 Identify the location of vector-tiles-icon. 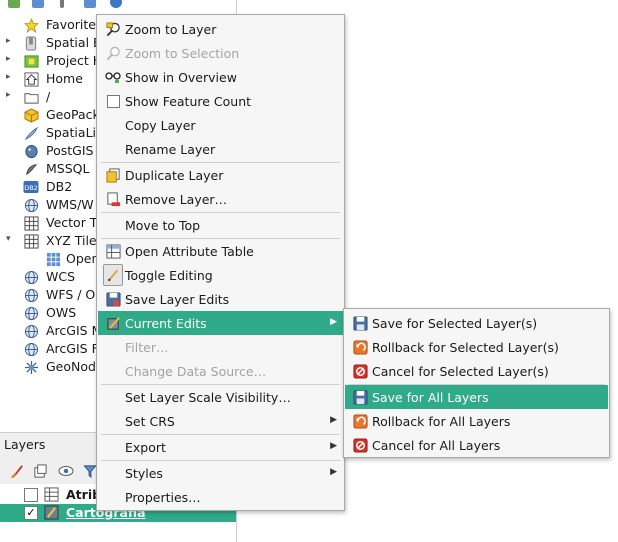
(31, 223).